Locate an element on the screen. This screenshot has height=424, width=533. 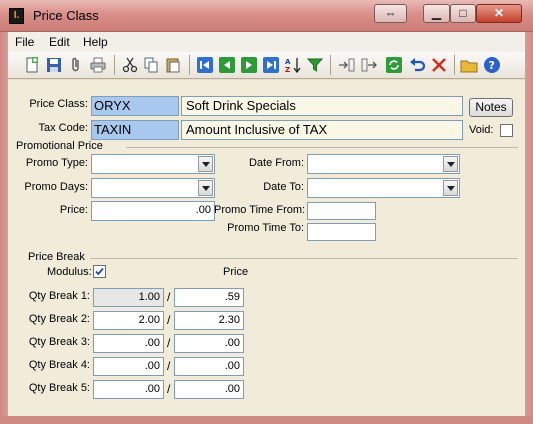
attach-icon is located at coordinates (76, 65).